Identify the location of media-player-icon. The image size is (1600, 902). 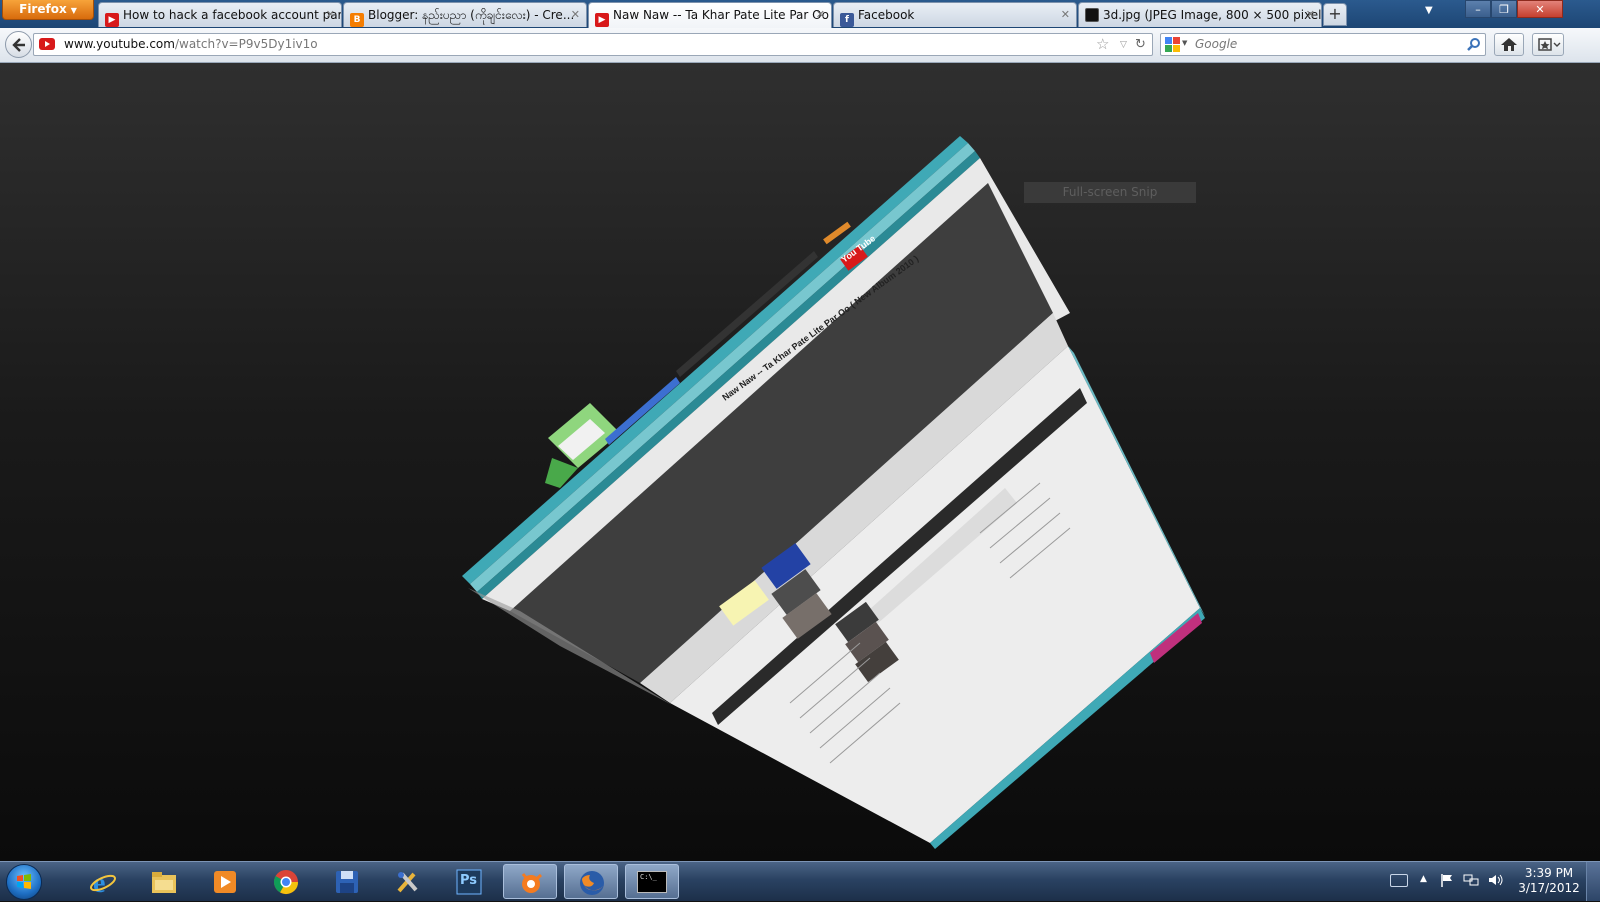
(225, 882).